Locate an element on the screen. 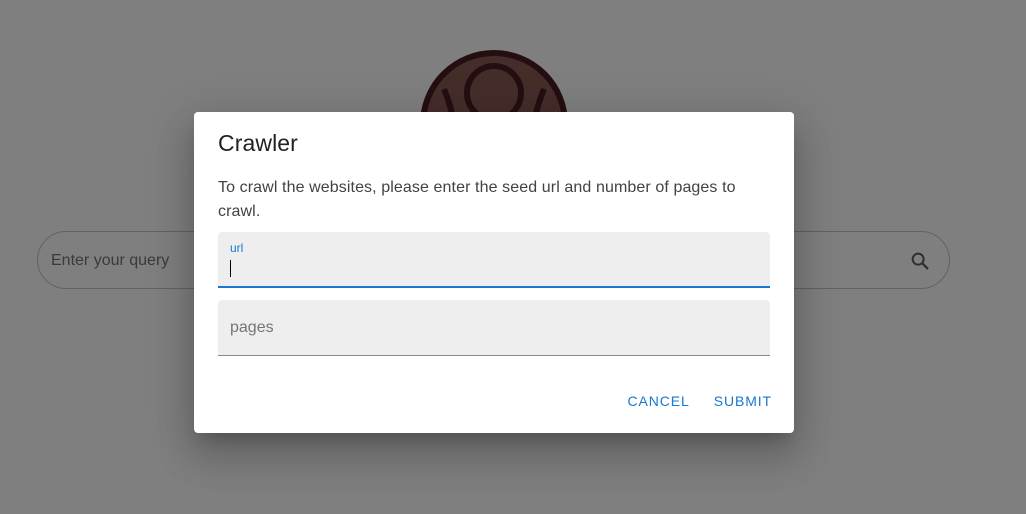 This screenshot has width=1026, height=514. cancel-button: CANCEL is located at coordinates (659, 401).